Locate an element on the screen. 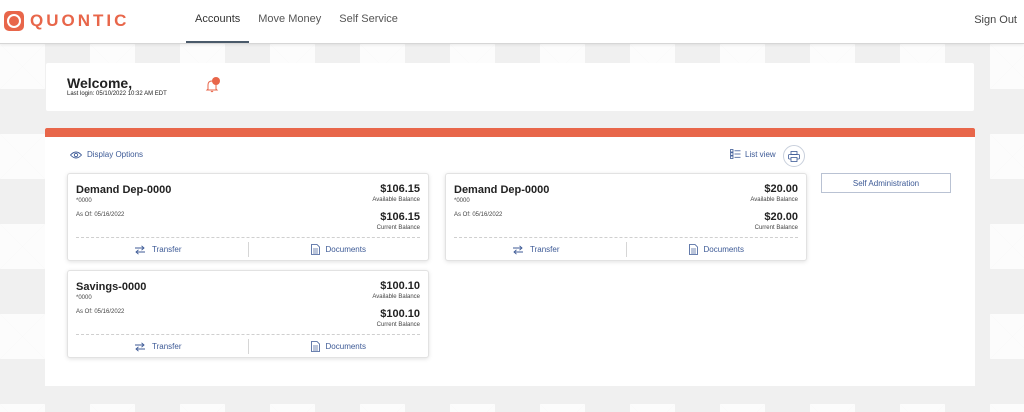  nav-move-money: Move Money is located at coordinates (289, 21).